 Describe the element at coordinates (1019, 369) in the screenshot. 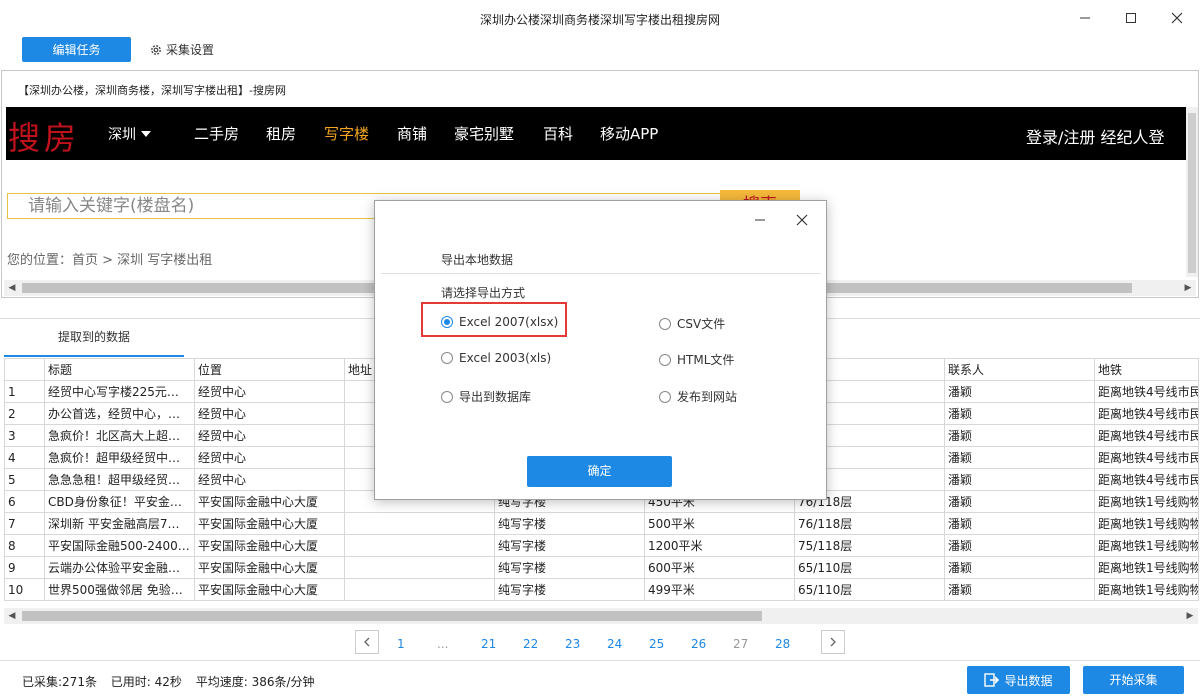

I see `column-header: 联系人` at that location.